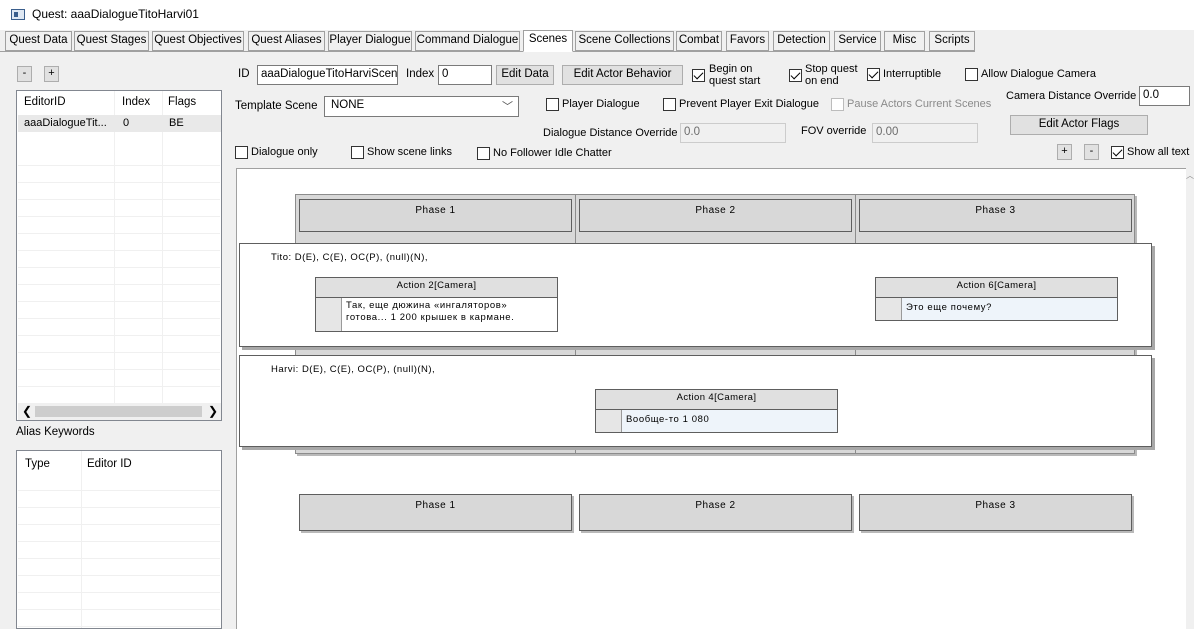 The width and height of the screenshot is (1194, 629). Describe the element at coordinates (136, 102) in the screenshot. I see `col-header-index: Index` at that location.